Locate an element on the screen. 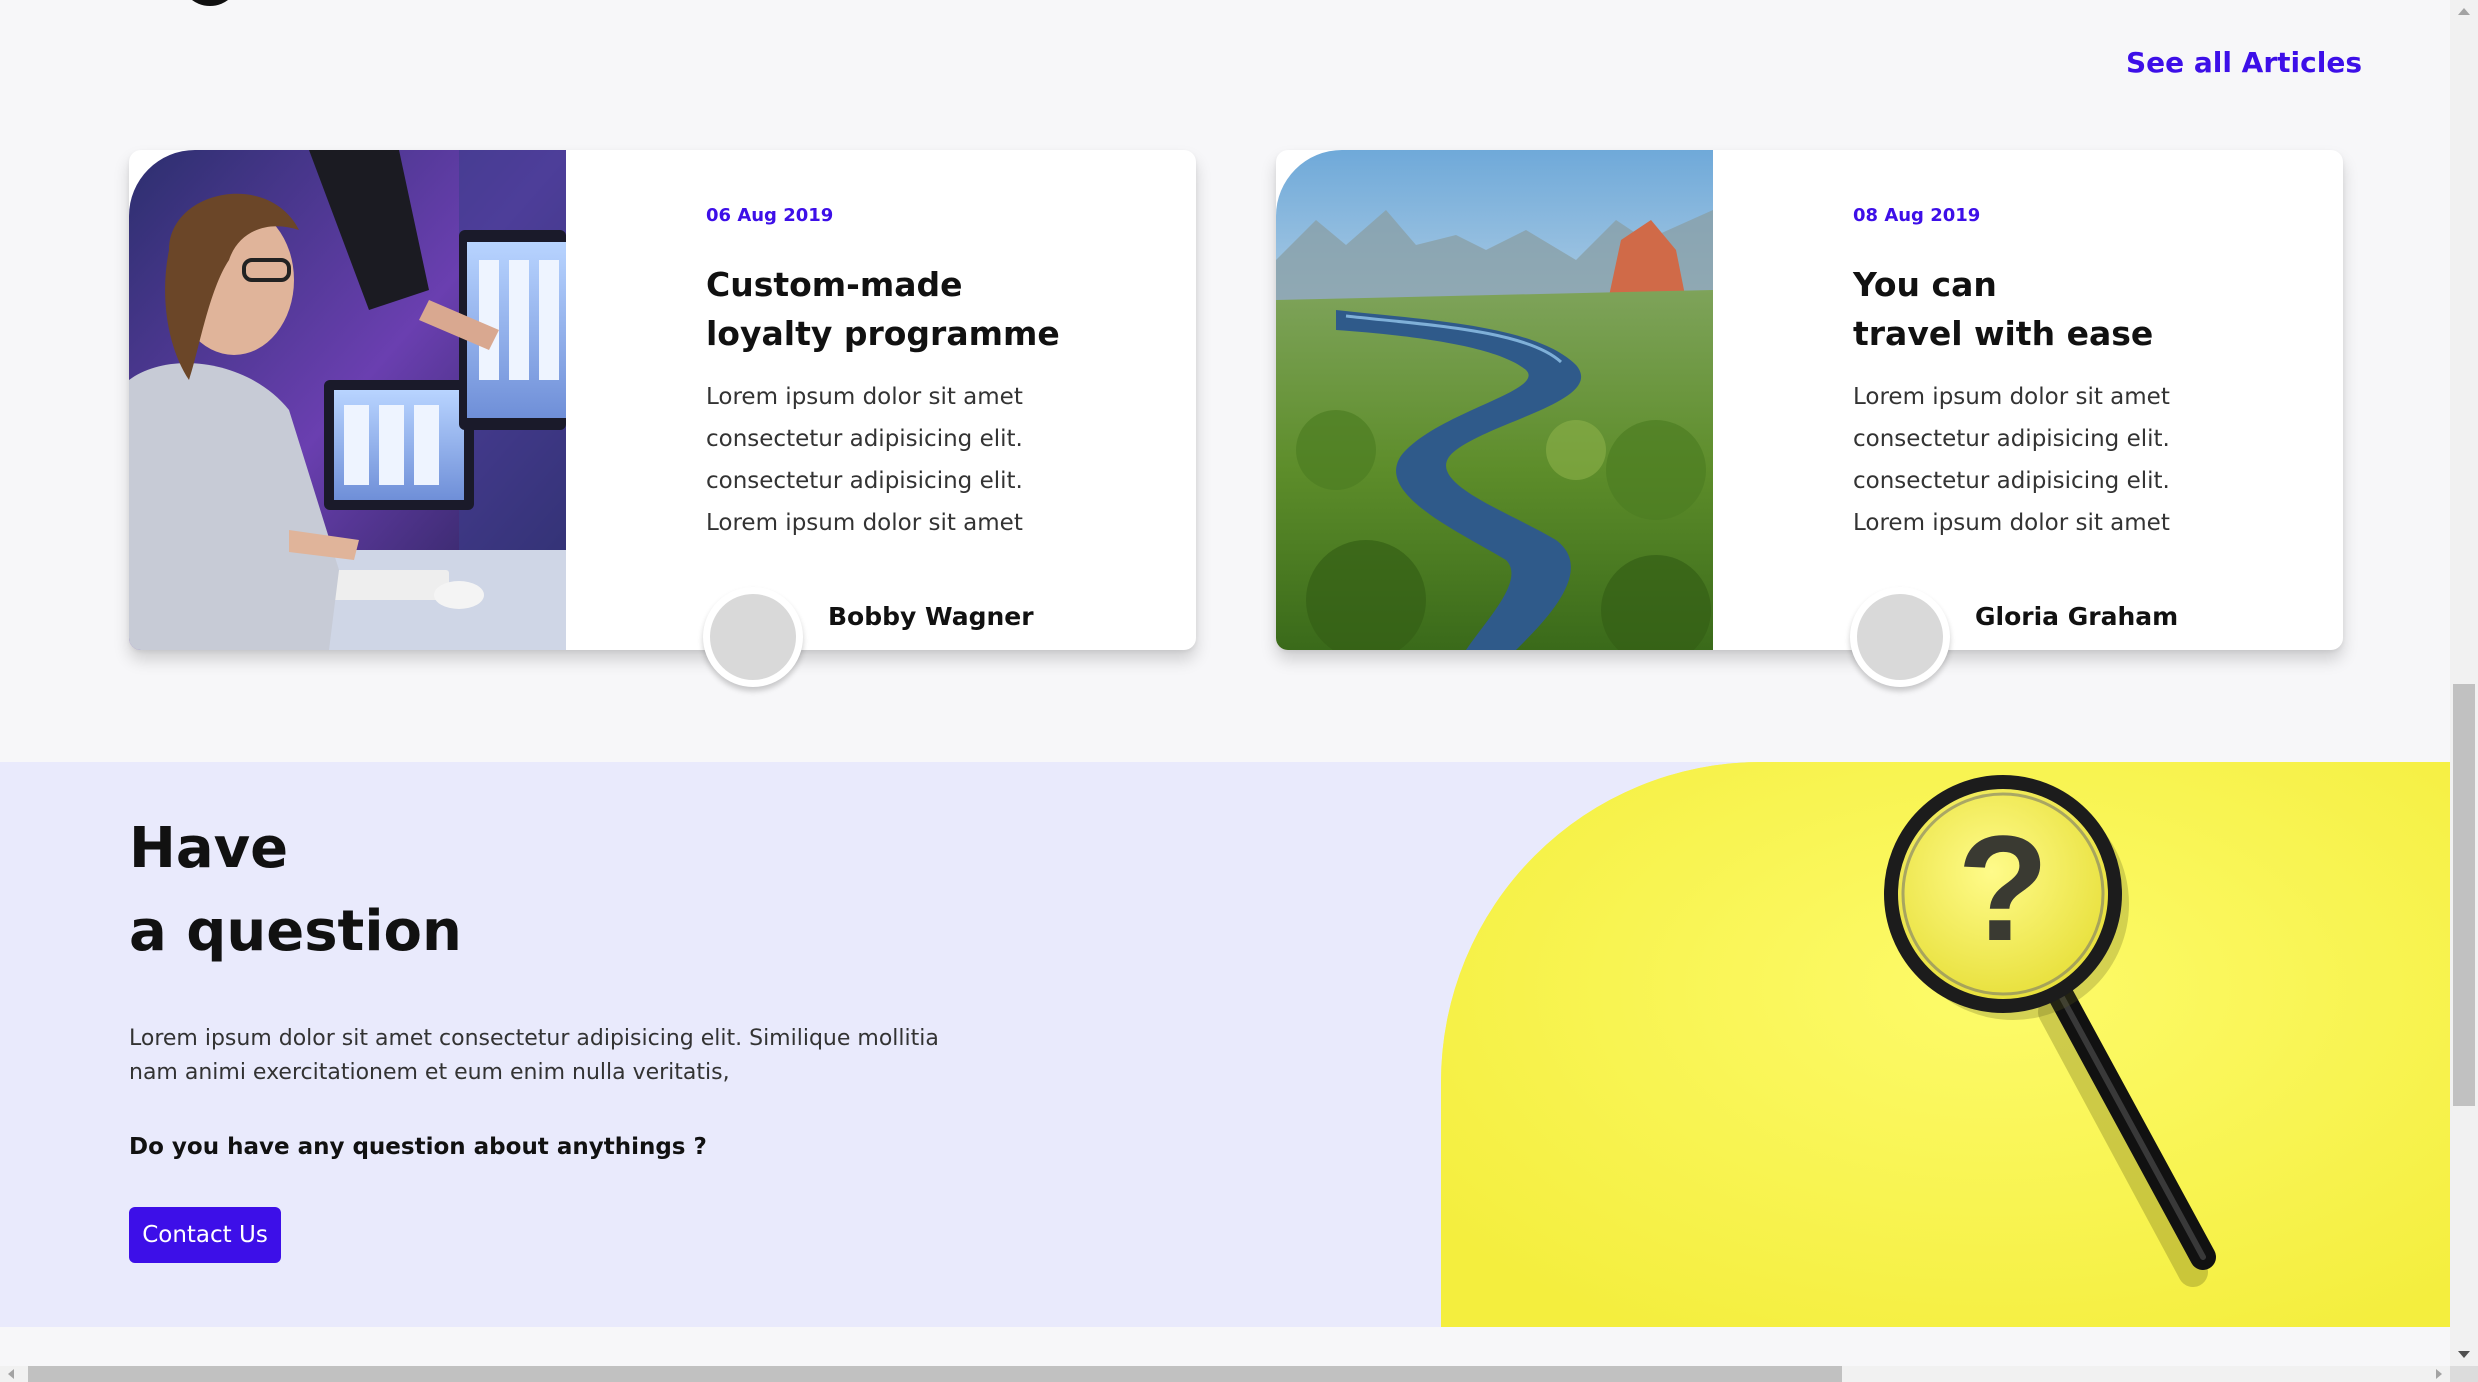 The image size is (2478, 1382). river-landscape-photo is located at coordinates (1494, 400).